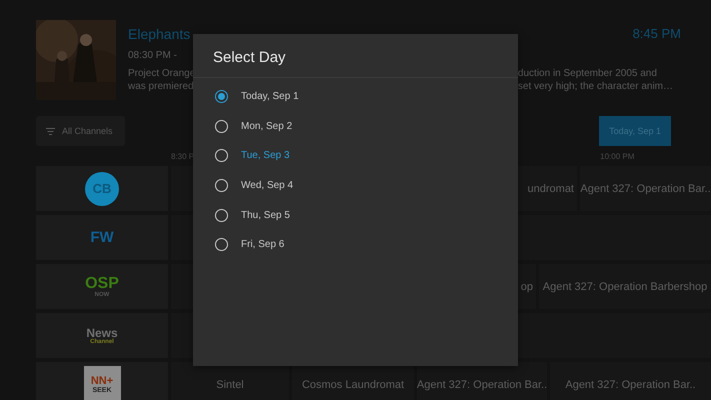 This screenshot has width=711, height=400. Describe the element at coordinates (50, 131) in the screenshot. I see `filter-icon` at that location.